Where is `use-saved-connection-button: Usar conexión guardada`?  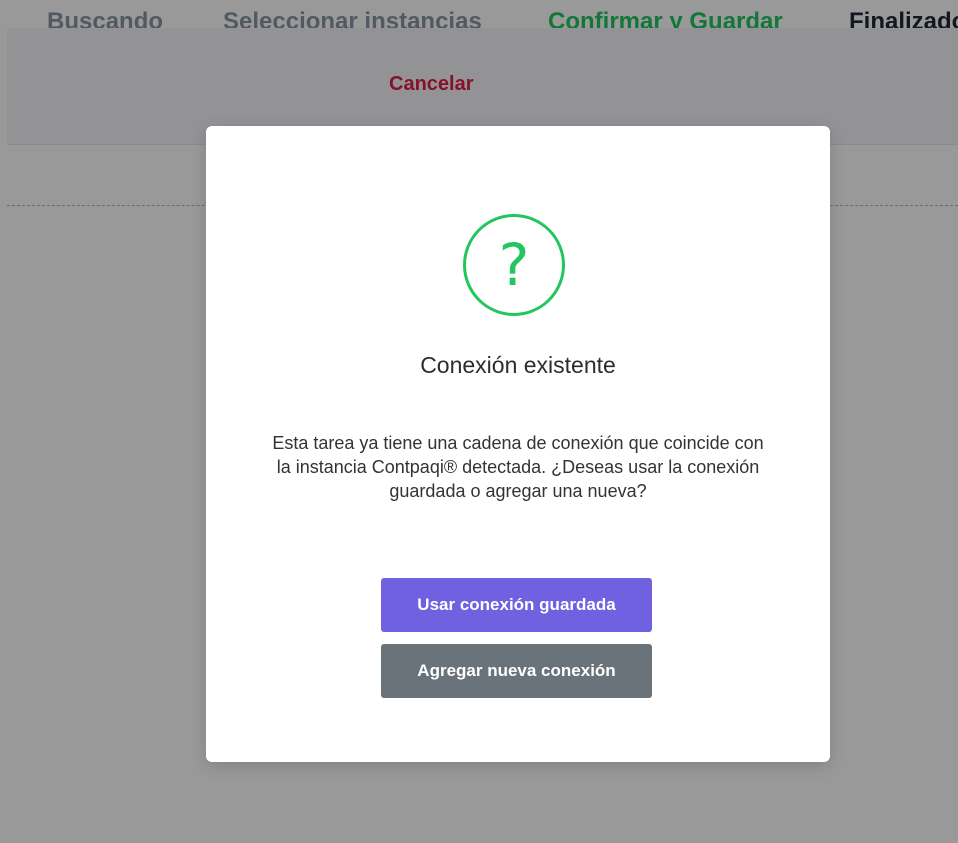 use-saved-connection-button: Usar conexión guardada is located at coordinates (516, 605).